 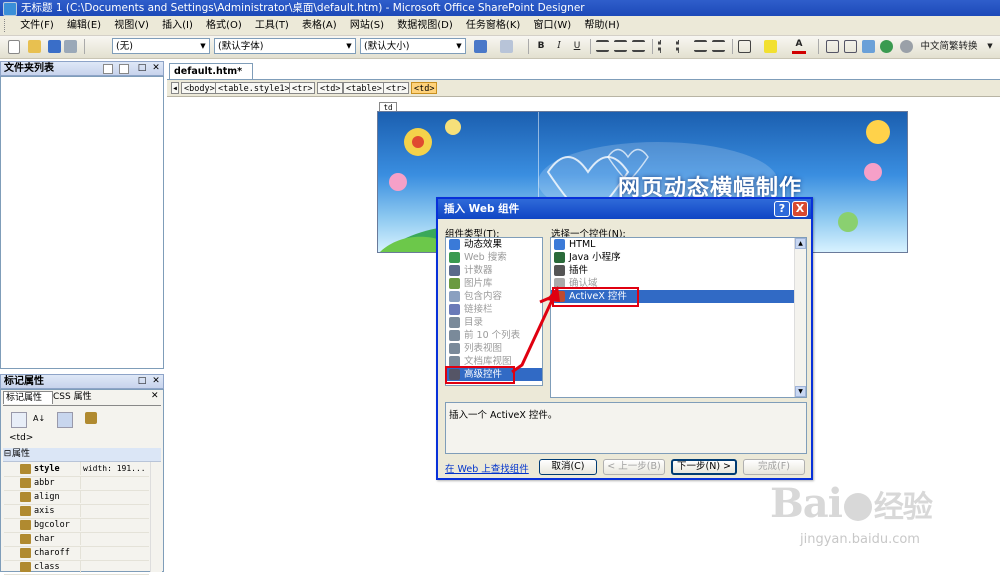 I want to click on align-right-icon, so click(x=638, y=46).